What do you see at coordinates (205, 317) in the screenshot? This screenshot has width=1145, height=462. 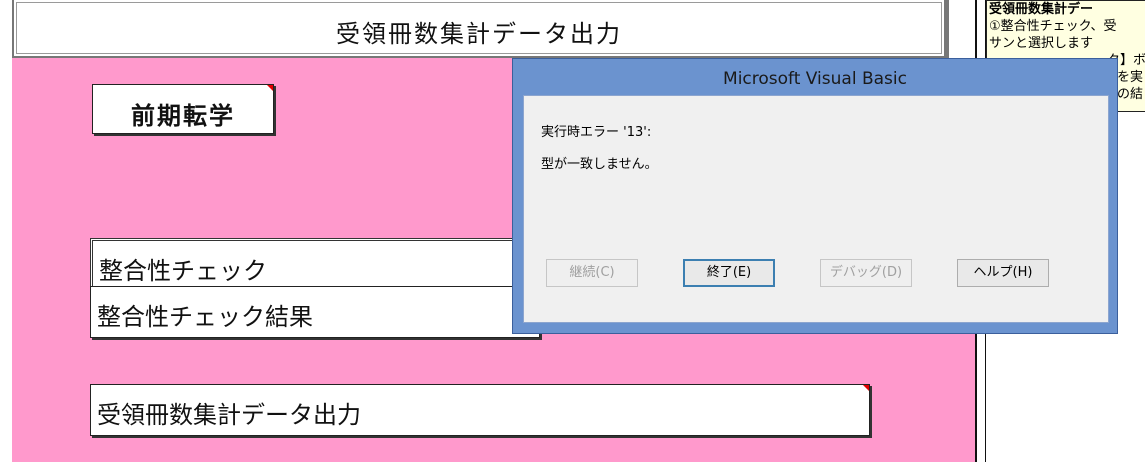 I see `consistency-result-label: 整合性チェック結果` at bounding box center [205, 317].